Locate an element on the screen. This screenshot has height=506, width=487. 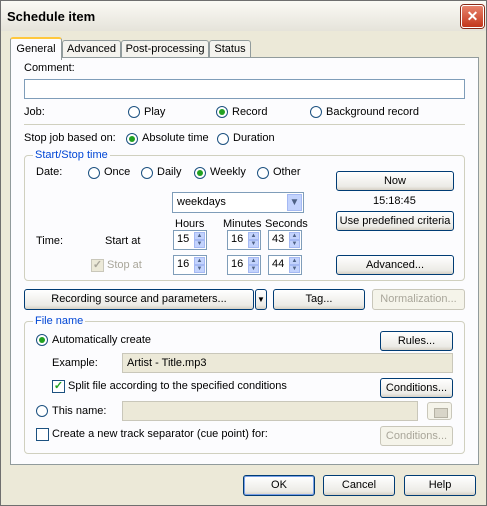
stop-at-label: Stop at is located at coordinates (124, 265).